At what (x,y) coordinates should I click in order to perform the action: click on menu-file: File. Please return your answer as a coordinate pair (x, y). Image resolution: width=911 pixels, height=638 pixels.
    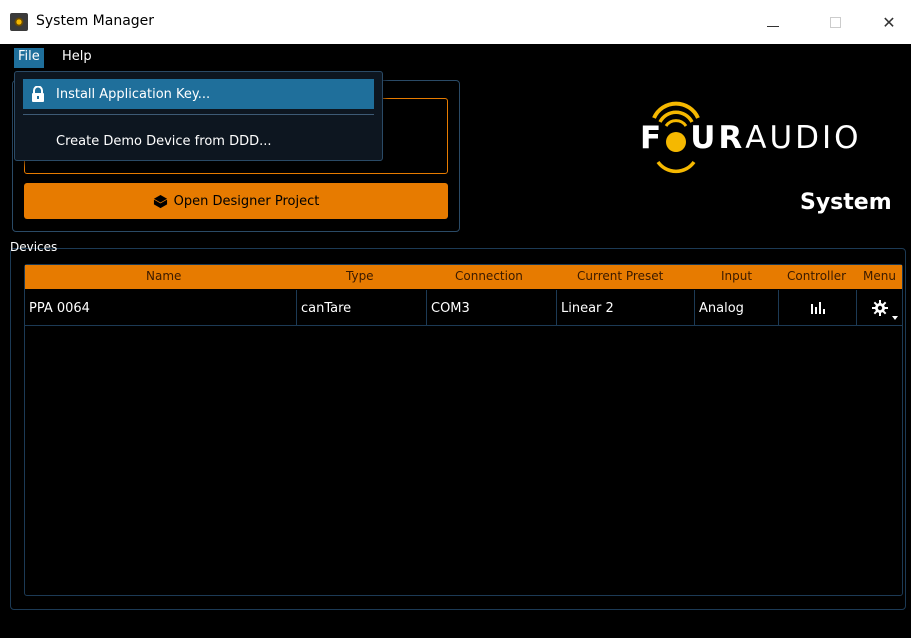
    Looking at the image, I should click on (29, 58).